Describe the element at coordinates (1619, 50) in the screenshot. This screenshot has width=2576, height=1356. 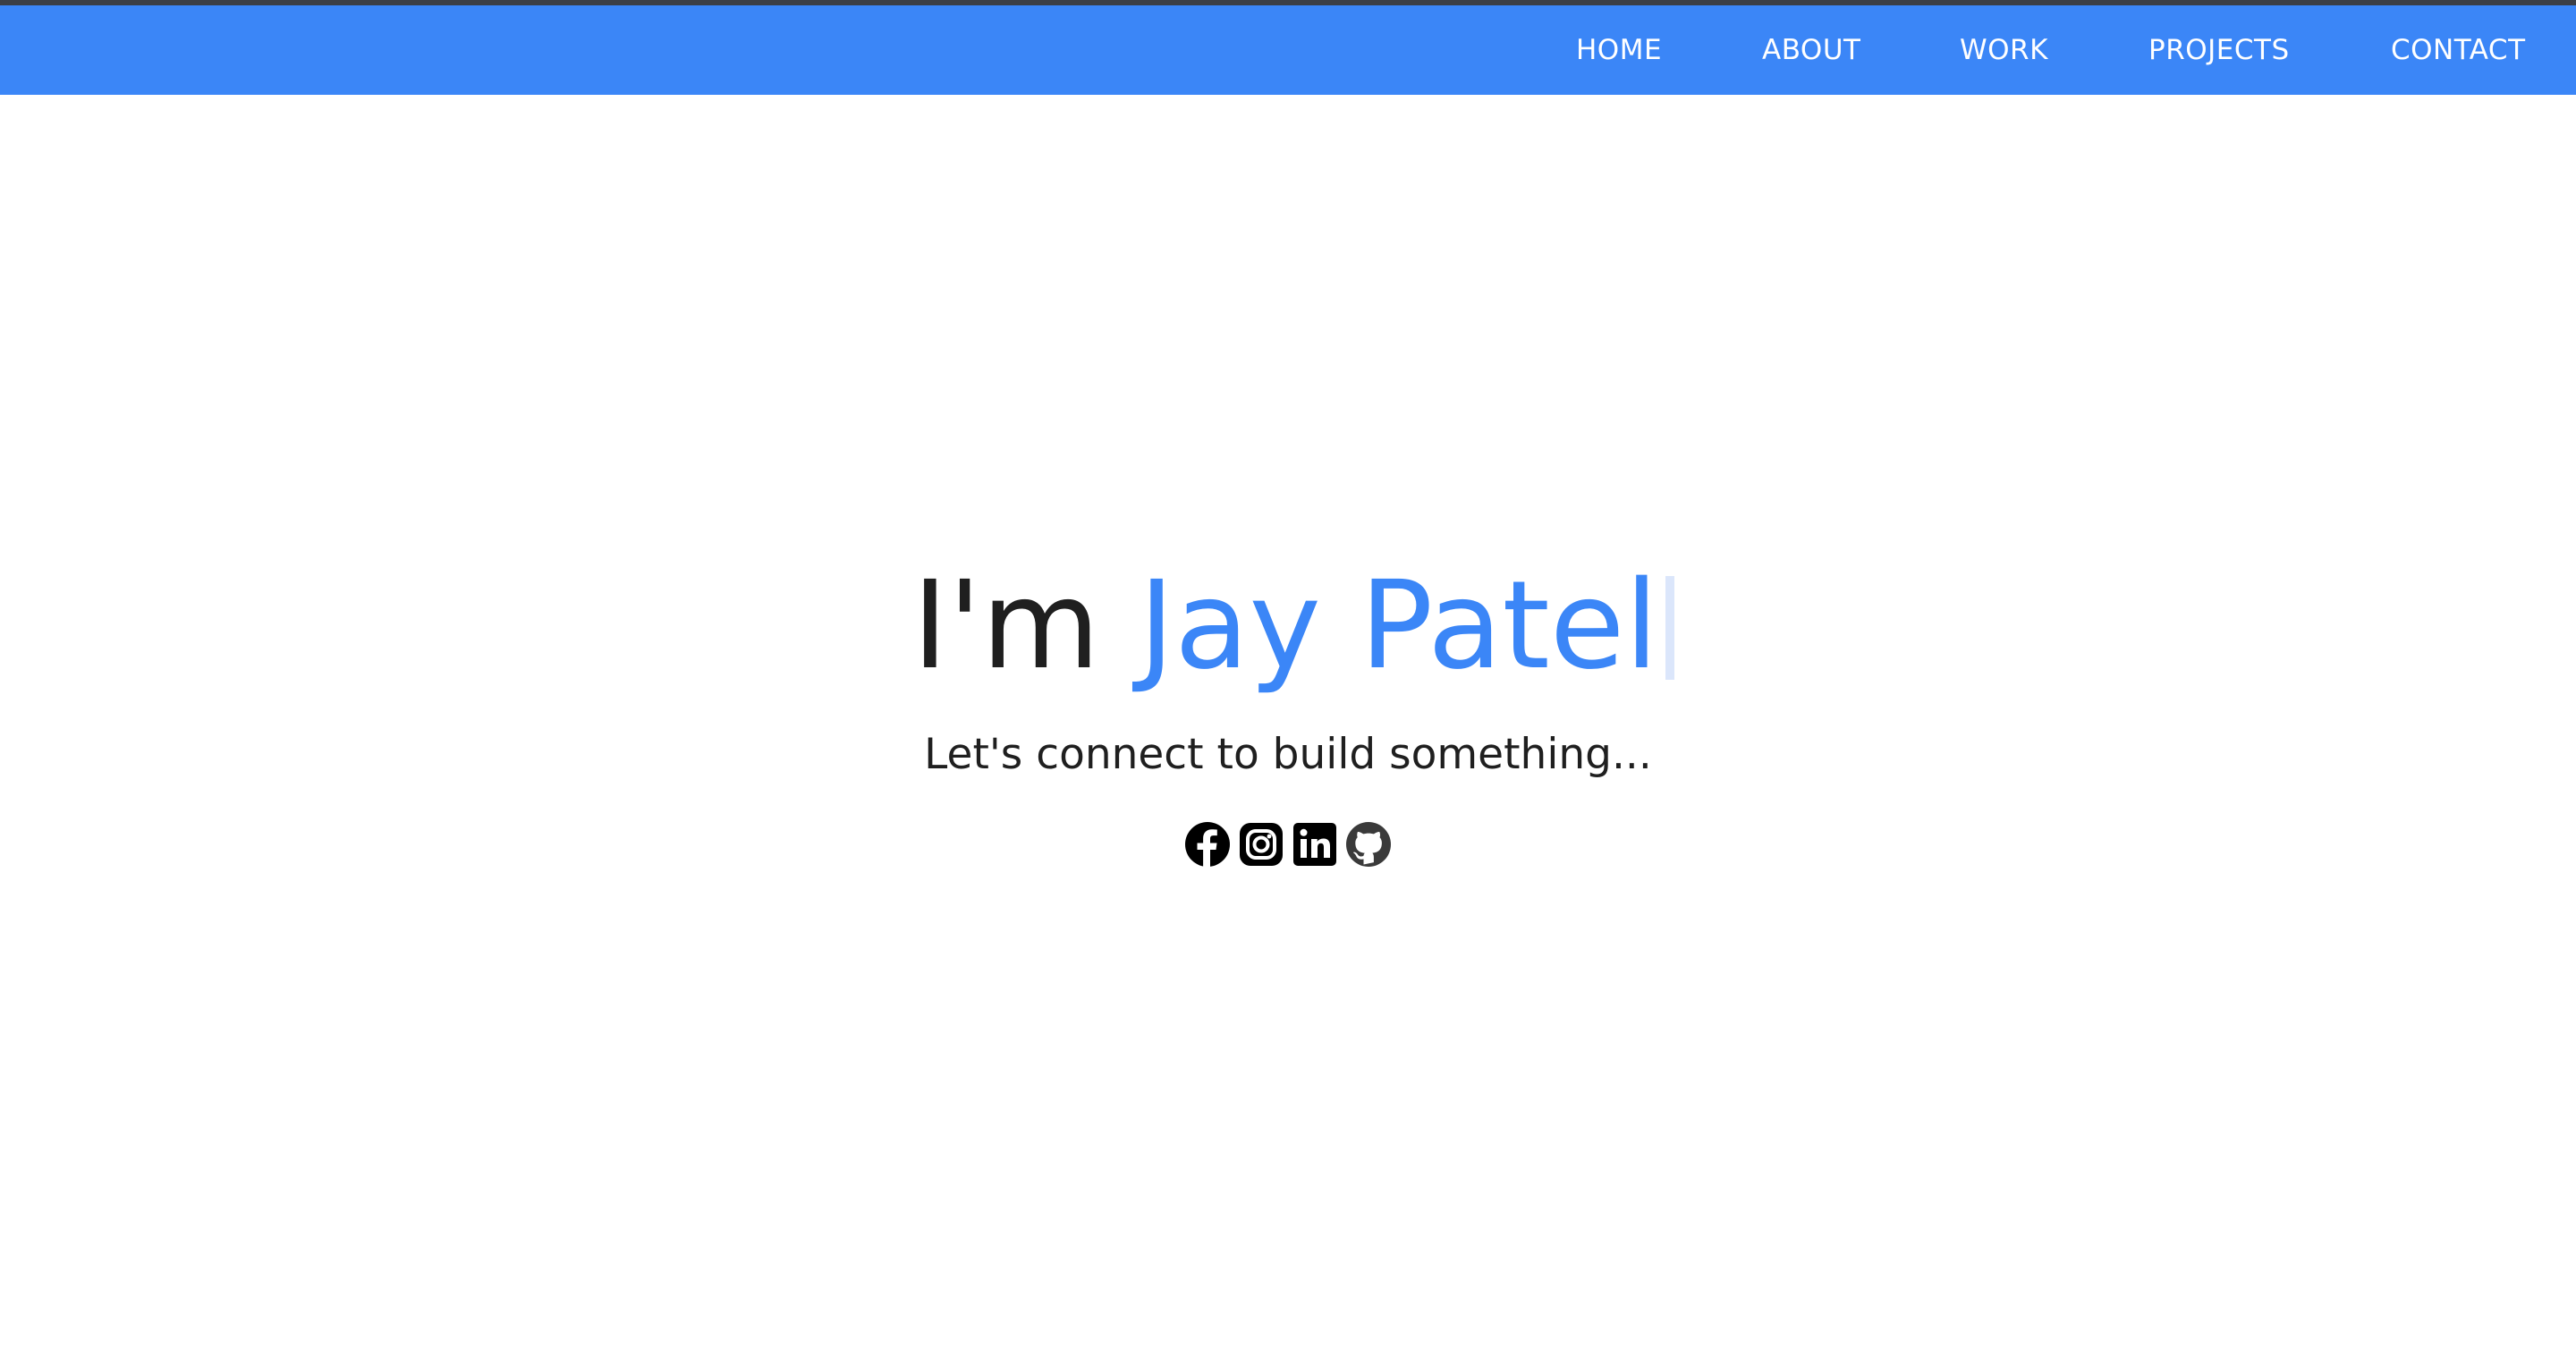
I see `nav-home: HOME` at that location.